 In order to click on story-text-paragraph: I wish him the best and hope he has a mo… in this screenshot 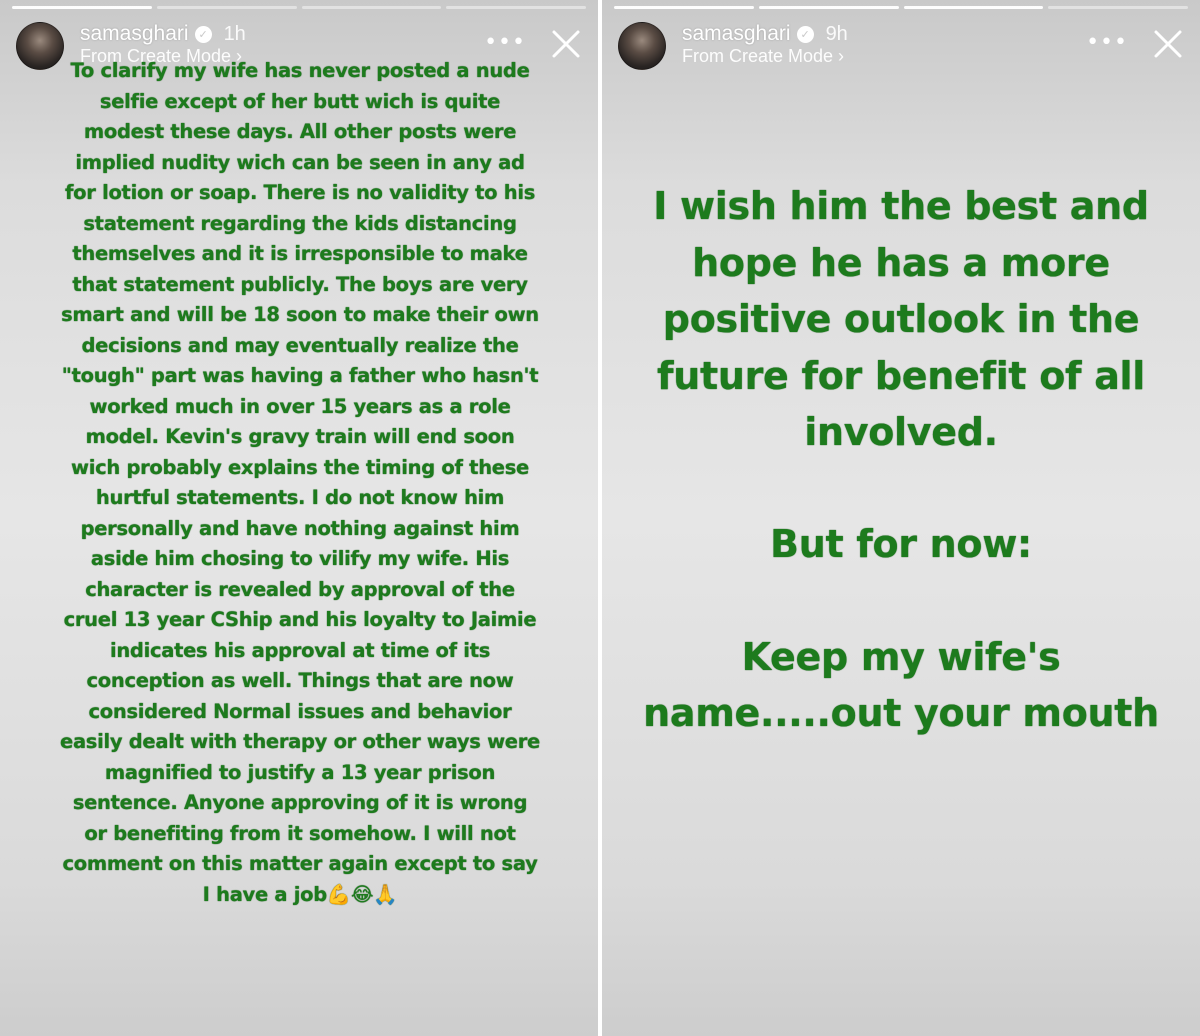, I will do `click(901, 319)`.